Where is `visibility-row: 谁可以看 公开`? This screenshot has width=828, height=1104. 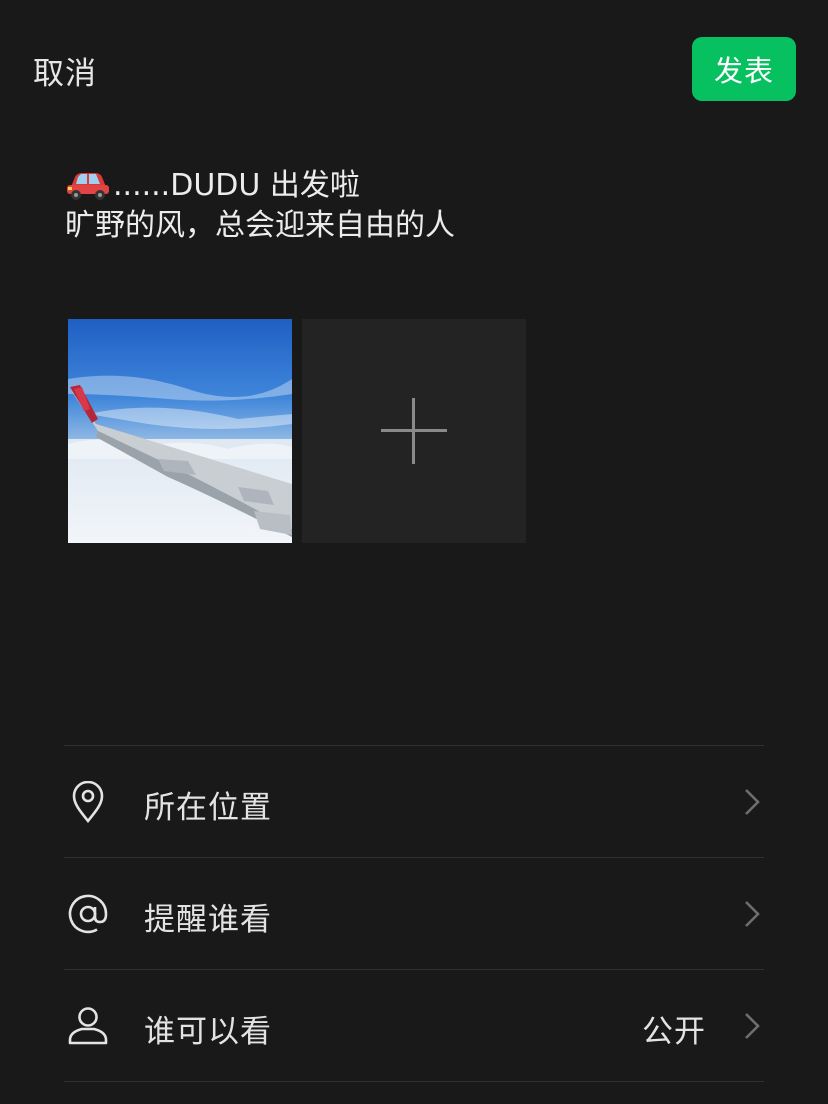 visibility-row: 谁可以看 公开 is located at coordinates (414, 1025).